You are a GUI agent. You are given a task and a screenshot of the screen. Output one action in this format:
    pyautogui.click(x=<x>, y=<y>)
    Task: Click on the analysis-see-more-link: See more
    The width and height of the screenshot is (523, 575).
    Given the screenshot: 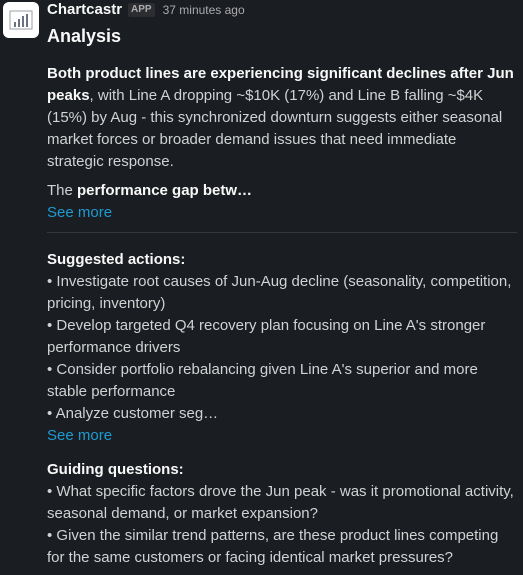 What is the action you would take?
    pyautogui.click(x=282, y=213)
    